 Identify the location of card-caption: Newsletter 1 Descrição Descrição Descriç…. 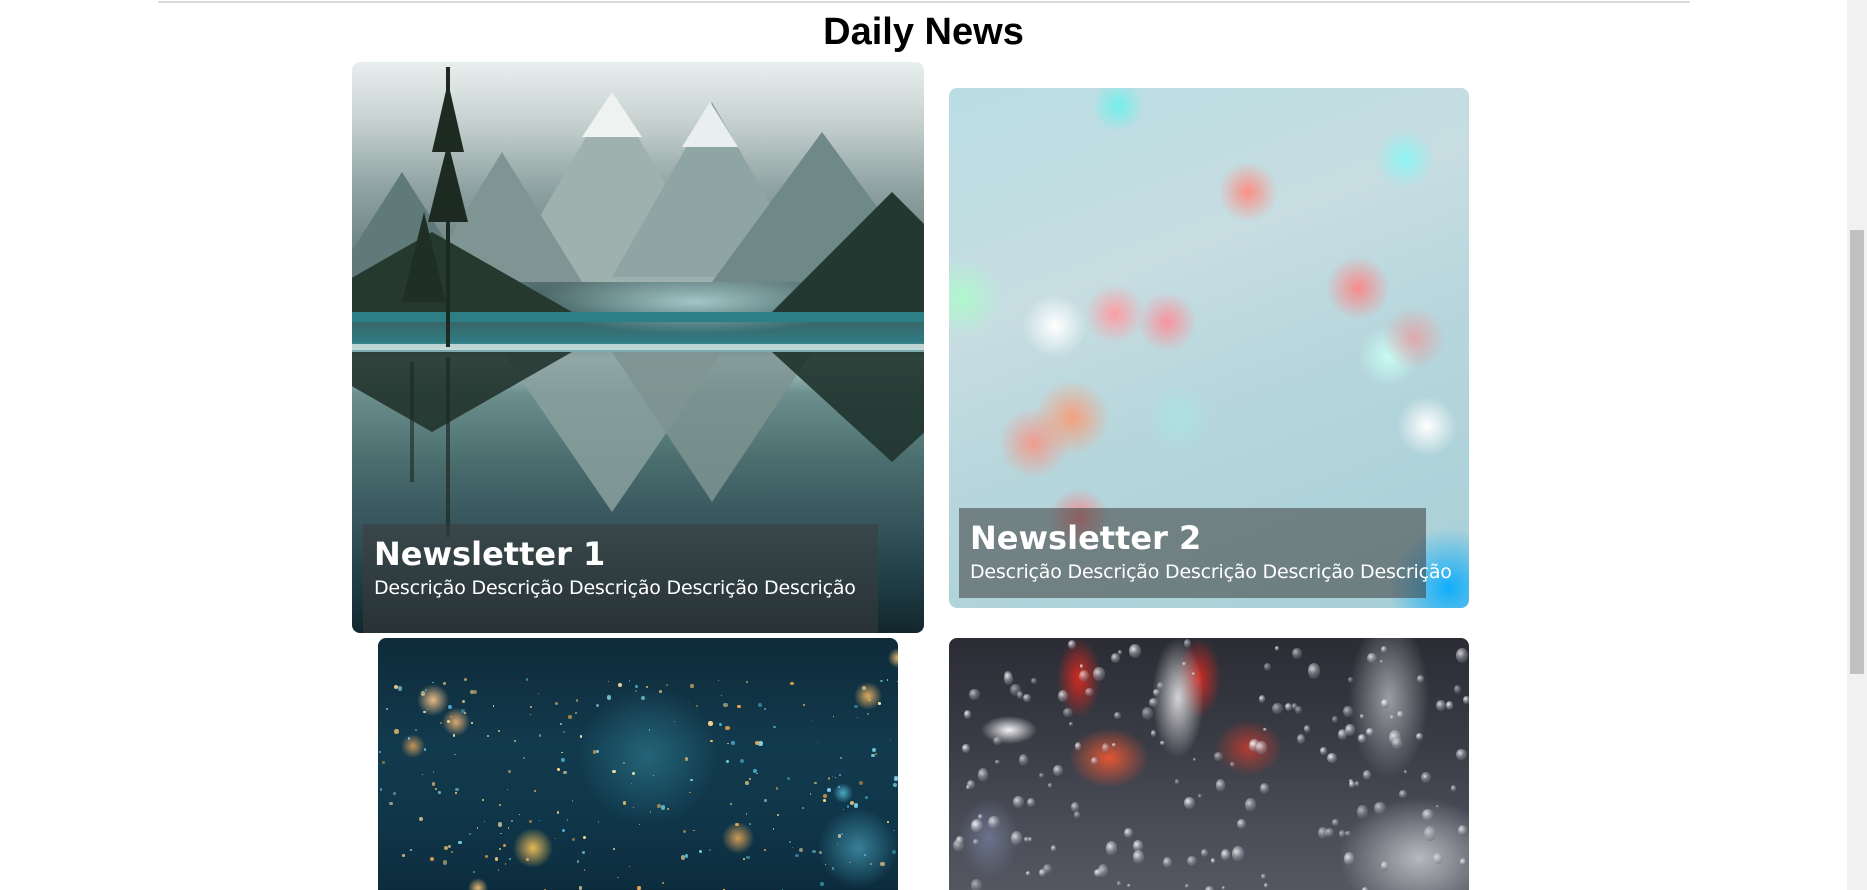
(620, 578).